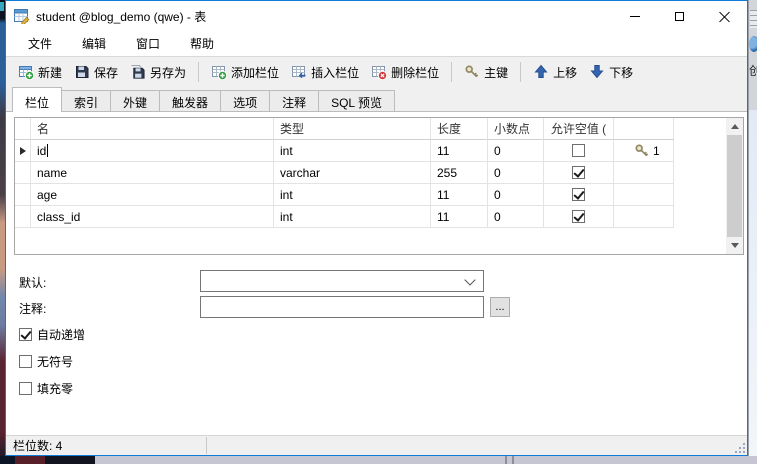 The width and height of the screenshot is (757, 464). Describe the element at coordinates (565, 72) in the screenshot. I see `toolbar-button-label: 上移` at that location.